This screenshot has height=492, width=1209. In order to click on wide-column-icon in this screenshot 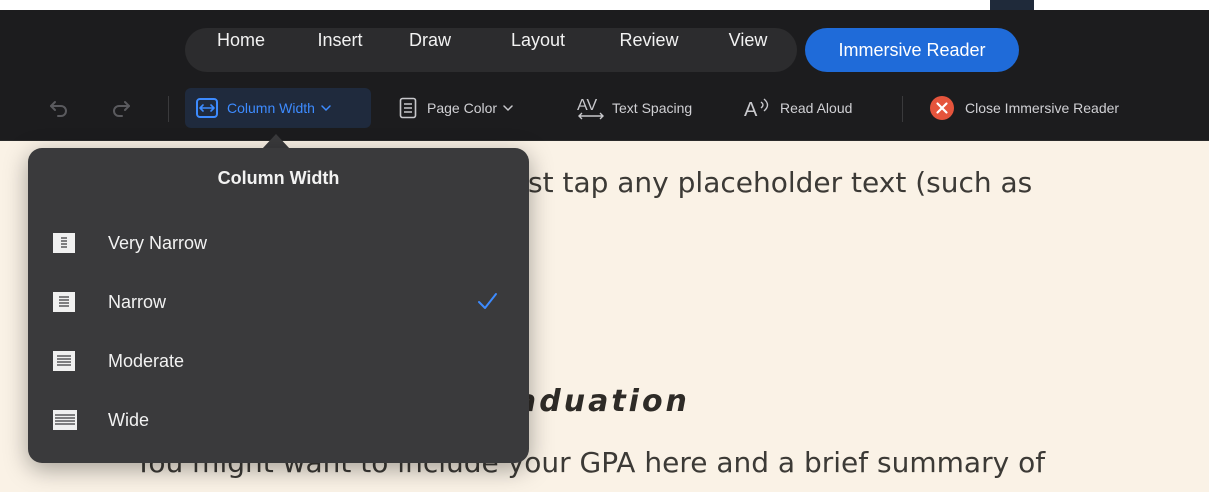, I will do `click(65, 420)`.